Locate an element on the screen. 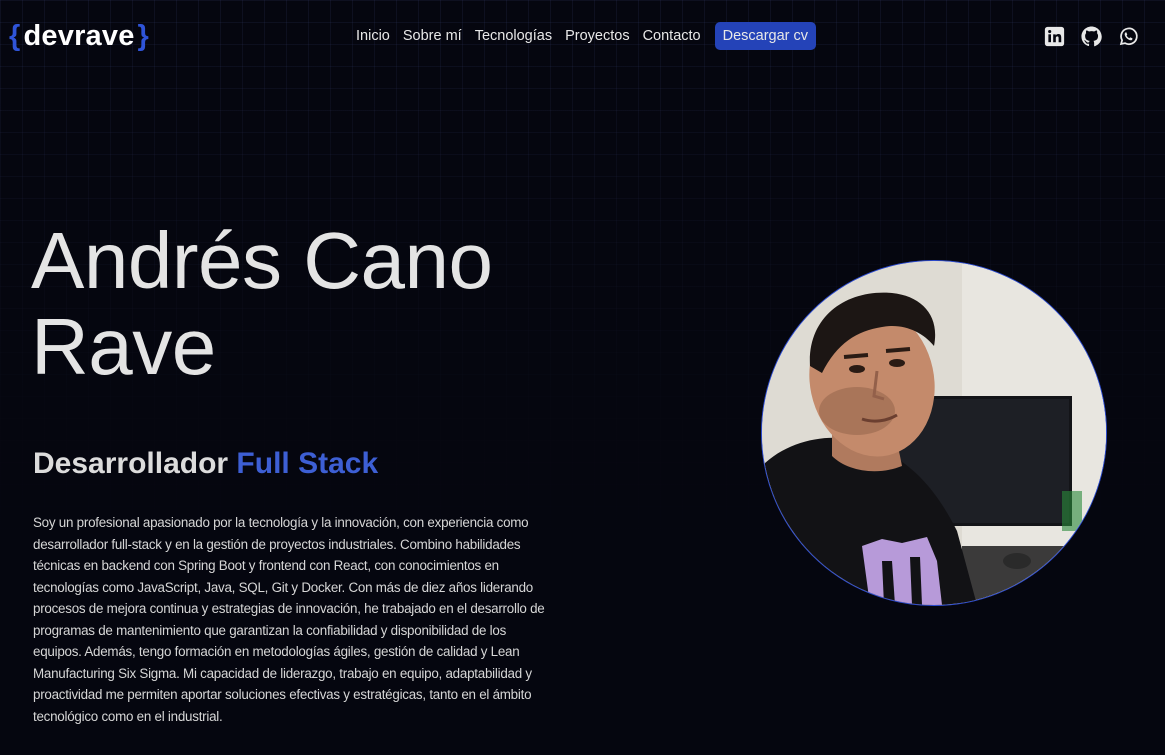 Image resolution: width=1165 pixels, height=755 pixels. profile-photo is located at coordinates (934, 433).